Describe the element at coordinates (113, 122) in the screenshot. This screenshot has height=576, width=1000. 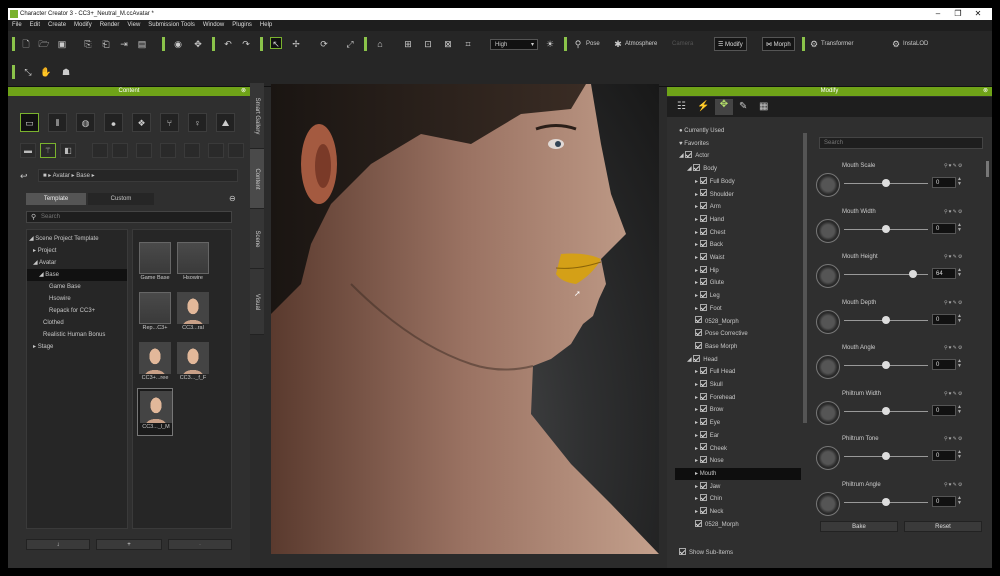
I see `category-clothes-button: ⦁` at that location.